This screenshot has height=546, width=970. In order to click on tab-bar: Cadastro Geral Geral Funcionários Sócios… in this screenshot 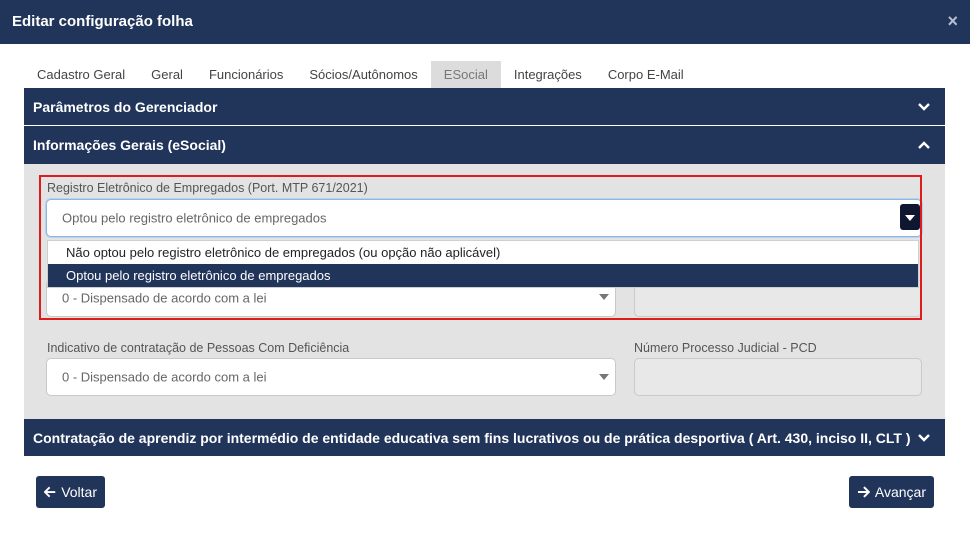, I will do `click(360, 74)`.